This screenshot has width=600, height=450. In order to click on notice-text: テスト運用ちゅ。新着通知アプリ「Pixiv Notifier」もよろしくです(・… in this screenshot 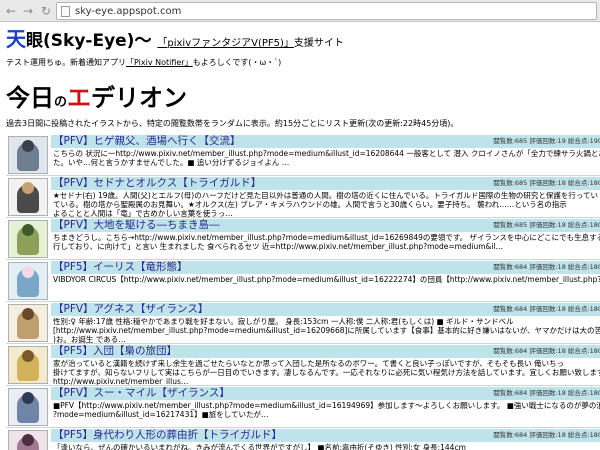, I will do `click(143, 63)`.